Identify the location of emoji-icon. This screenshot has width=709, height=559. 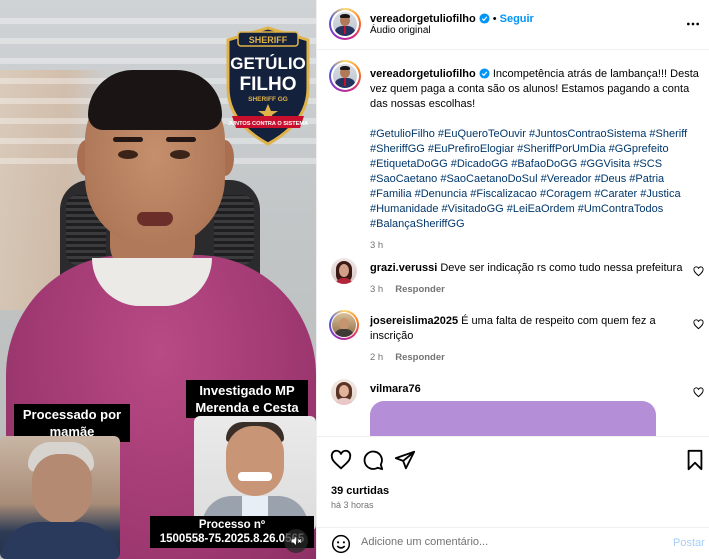
(341, 544).